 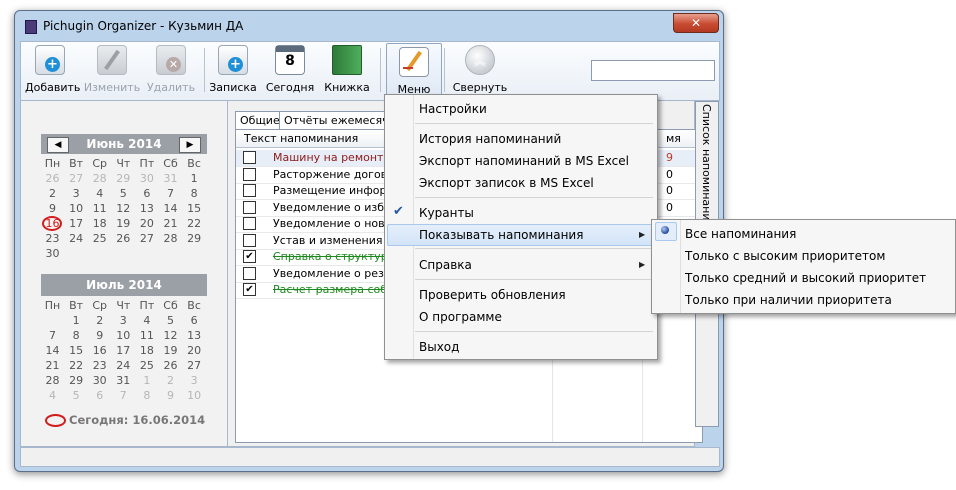 What do you see at coordinates (76, 365) in the screenshot?
I see `calendar-day: 22` at bounding box center [76, 365].